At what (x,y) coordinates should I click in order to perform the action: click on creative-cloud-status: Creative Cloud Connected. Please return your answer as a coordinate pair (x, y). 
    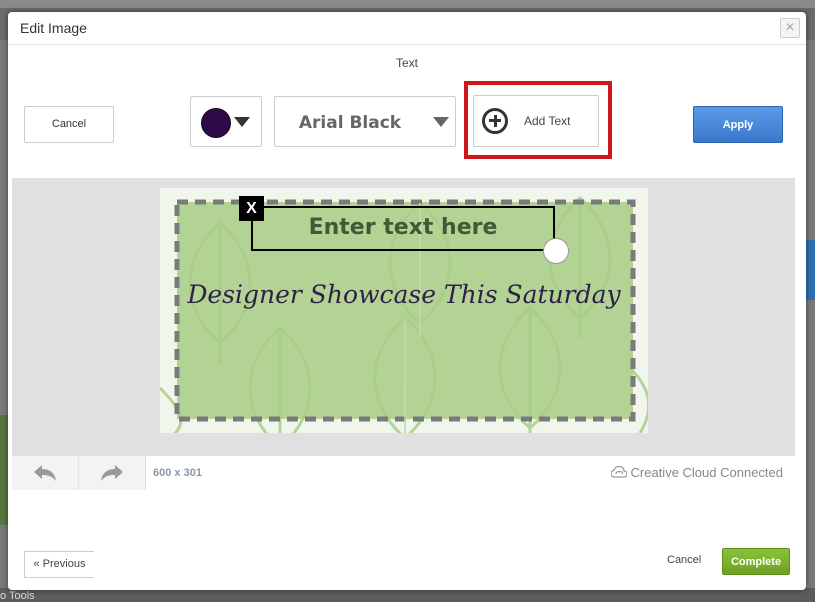
    Looking at the image, I should click on (696, 472).